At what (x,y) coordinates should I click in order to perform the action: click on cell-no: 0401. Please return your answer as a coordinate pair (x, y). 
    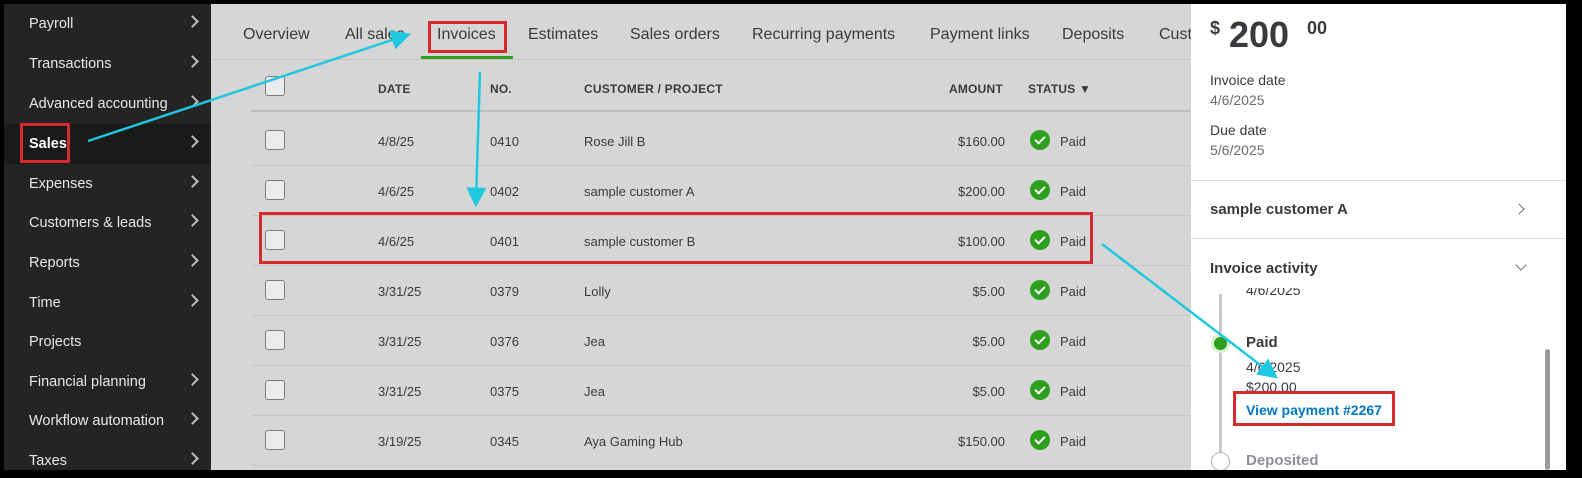
    Looking at the image, I should click on (504, 241).